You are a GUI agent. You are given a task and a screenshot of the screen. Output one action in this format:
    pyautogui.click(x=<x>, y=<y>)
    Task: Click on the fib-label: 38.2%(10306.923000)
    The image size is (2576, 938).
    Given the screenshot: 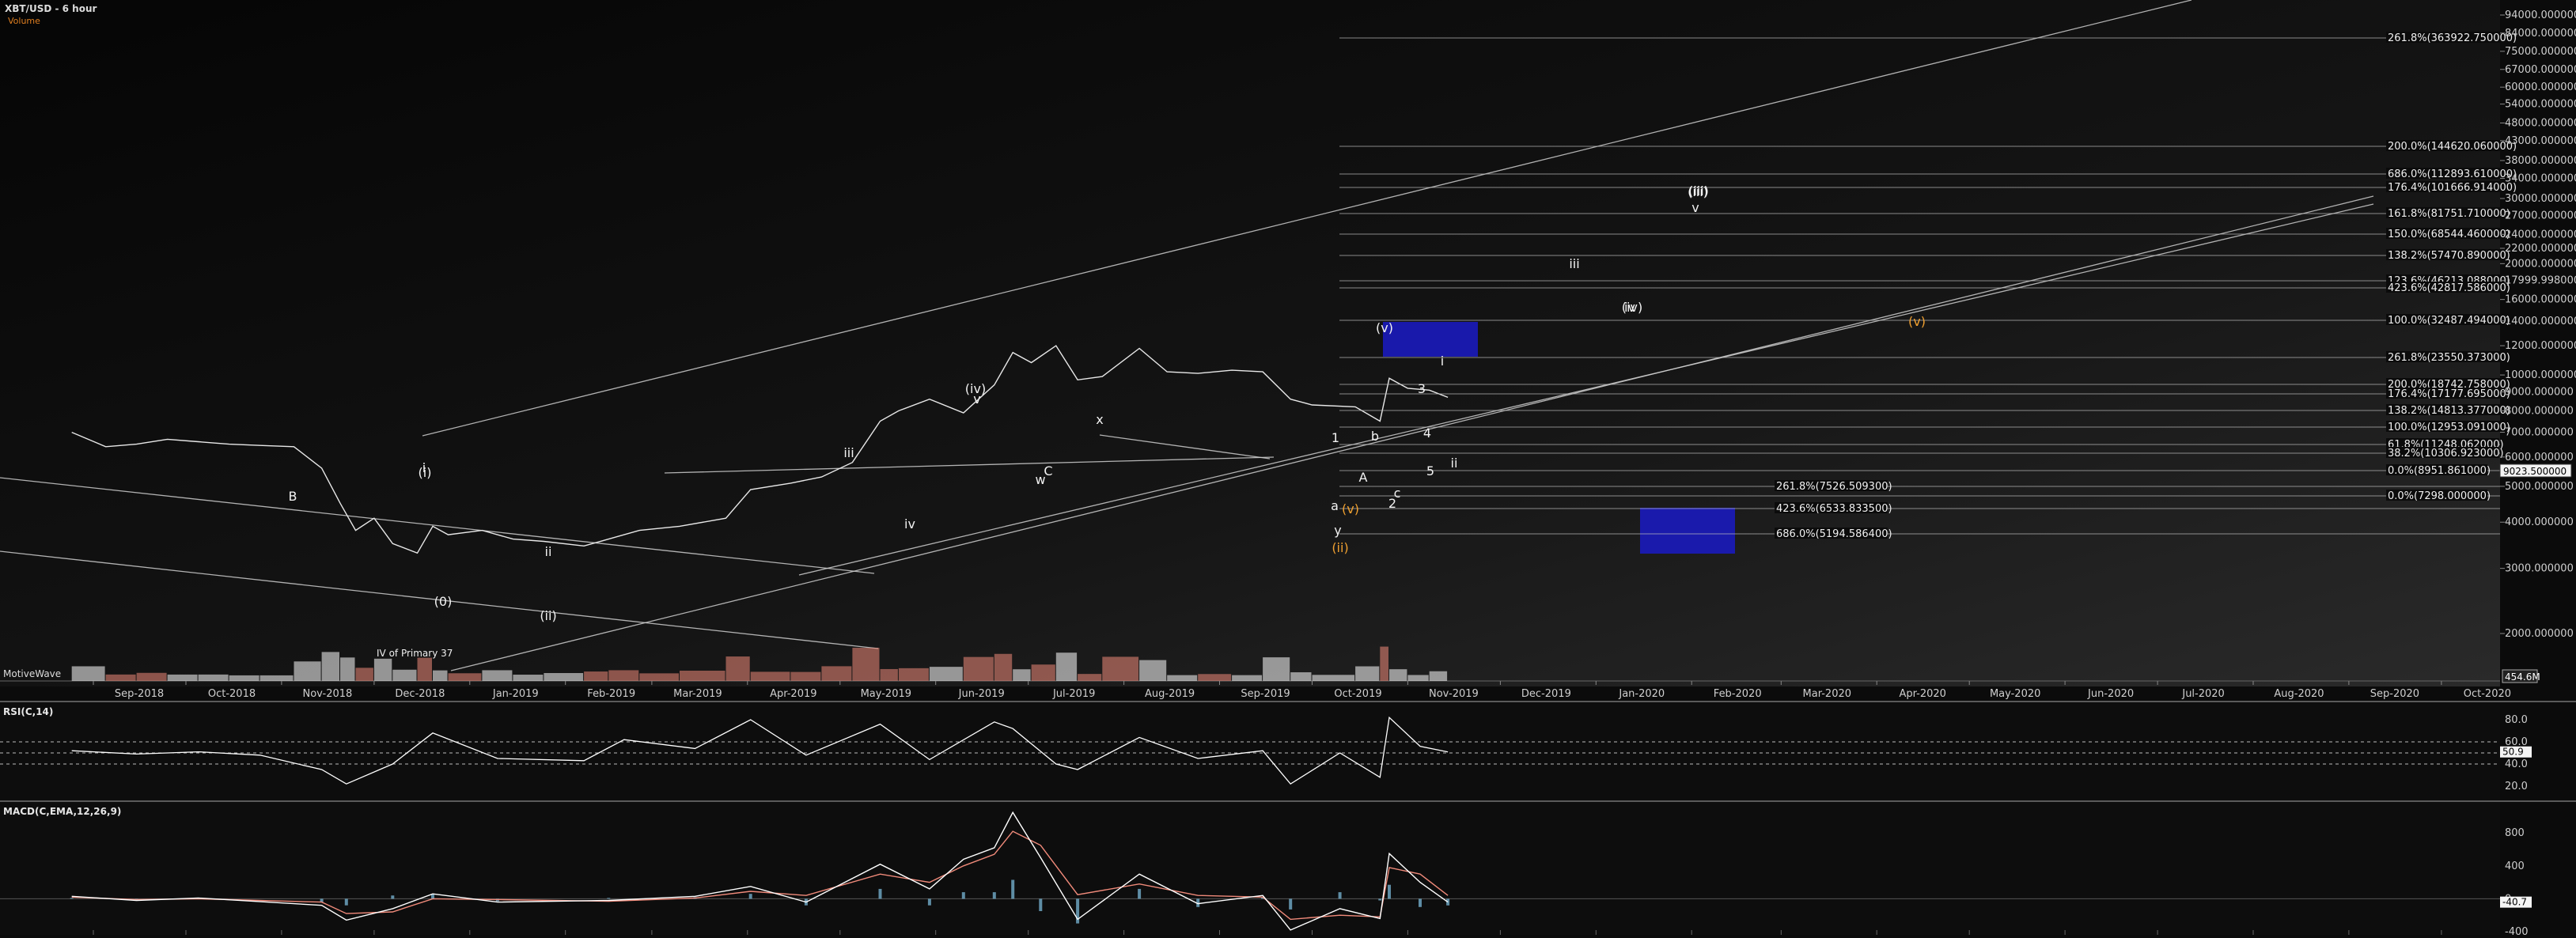 What is the action you would take?
    pyautogui.click(x=2446, y=454)
    